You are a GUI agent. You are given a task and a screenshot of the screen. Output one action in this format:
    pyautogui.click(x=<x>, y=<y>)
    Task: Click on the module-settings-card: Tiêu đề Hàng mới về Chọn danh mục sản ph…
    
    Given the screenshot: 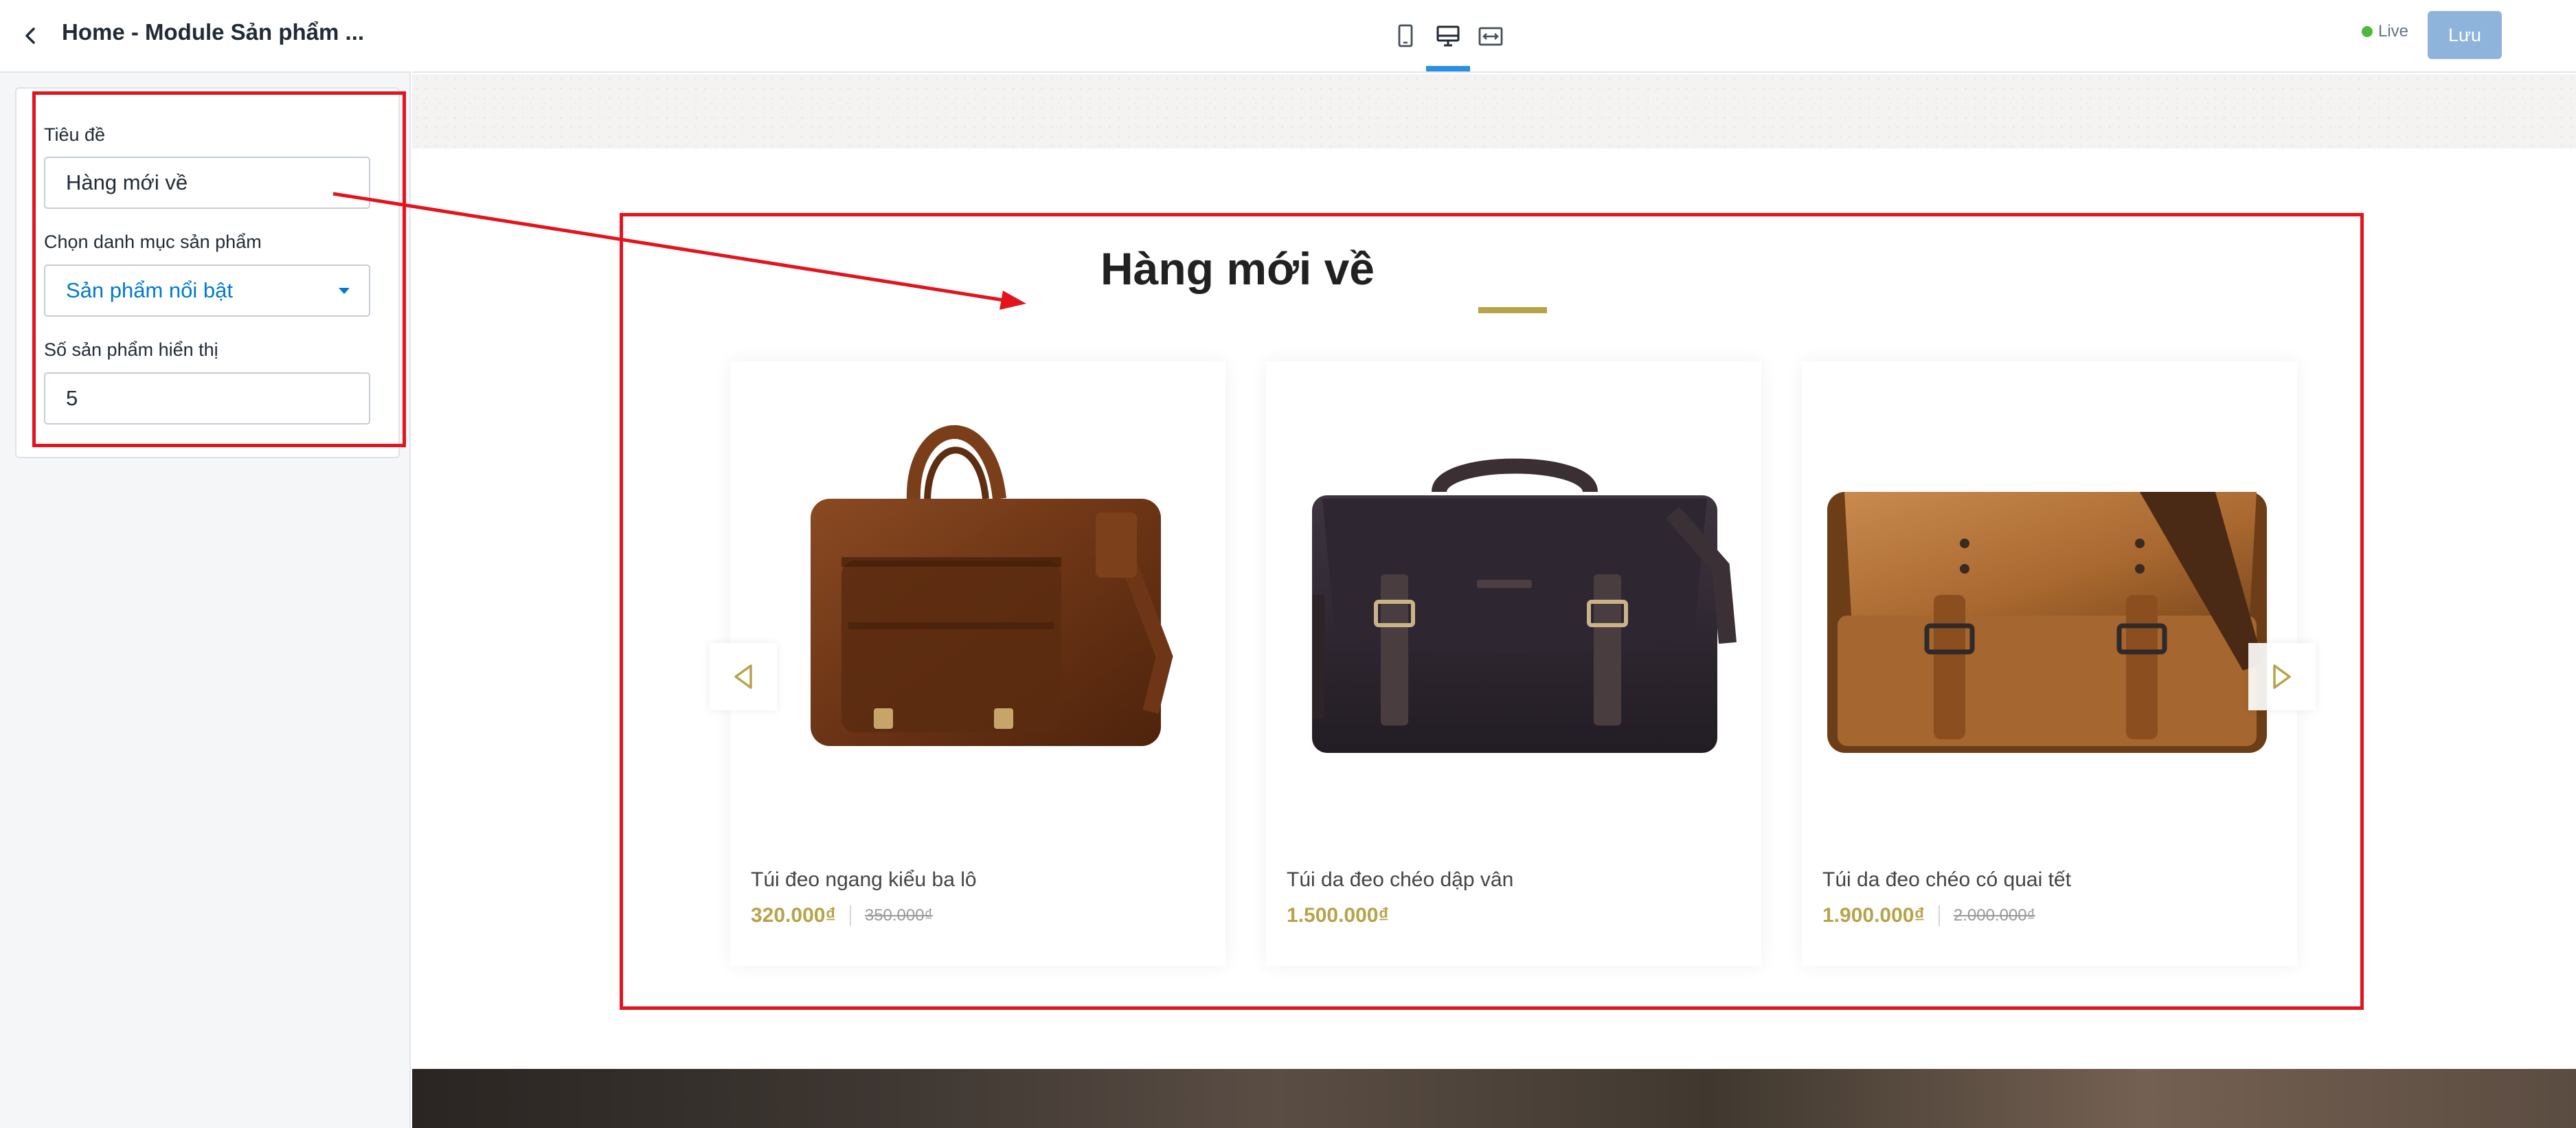 What is the action you would take?
    pyautogui.click(x=207, y=272)
    